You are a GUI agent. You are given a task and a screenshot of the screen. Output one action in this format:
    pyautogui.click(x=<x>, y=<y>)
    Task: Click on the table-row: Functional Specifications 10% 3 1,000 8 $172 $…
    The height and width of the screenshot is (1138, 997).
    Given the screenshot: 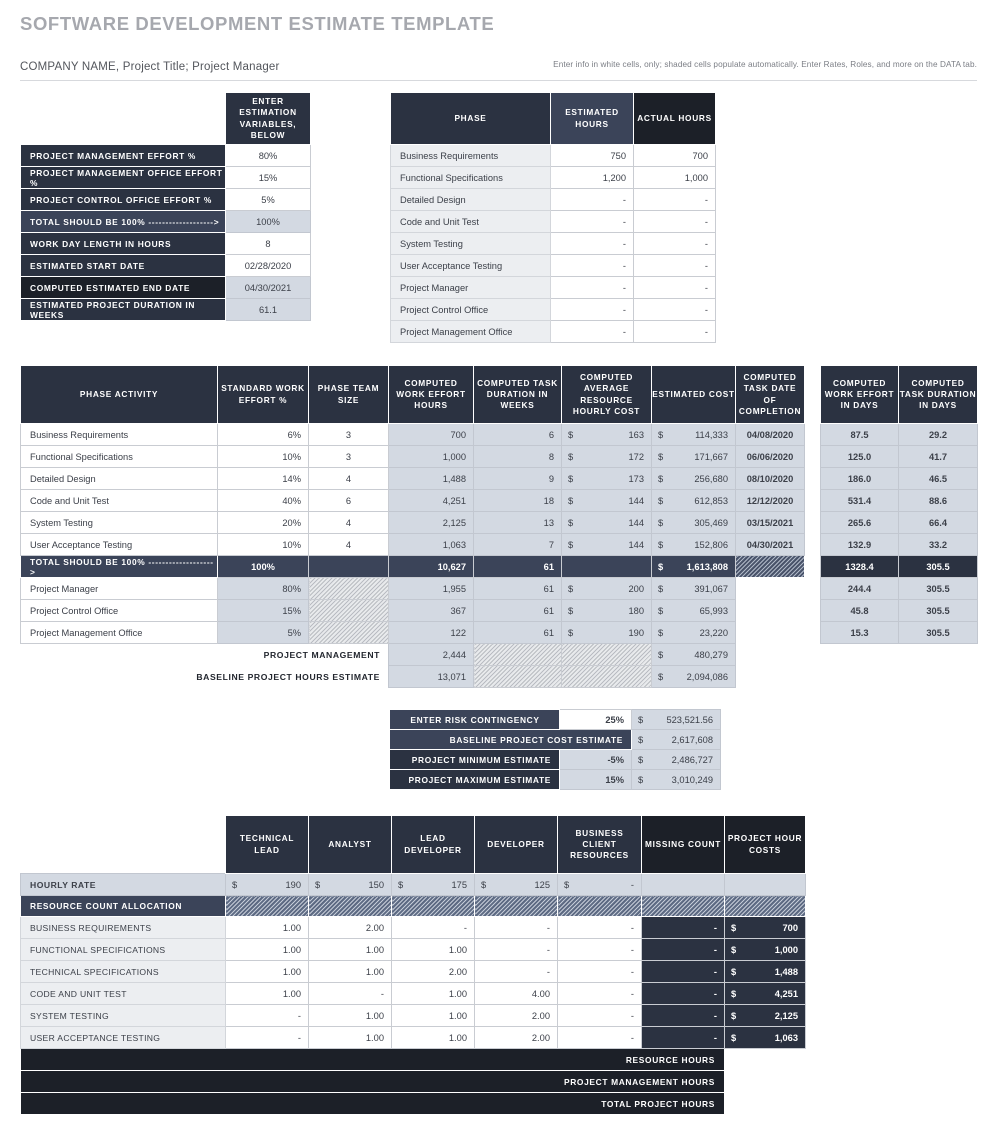 What is the action you would take?
    pyautogui.click(x=412, y=456)
    